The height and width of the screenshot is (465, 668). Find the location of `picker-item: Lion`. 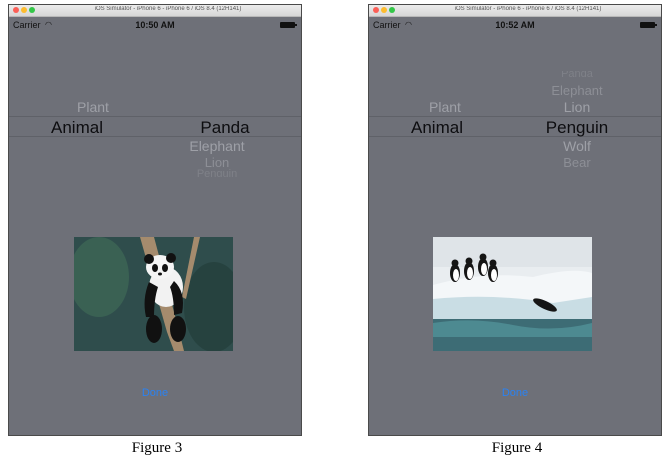

picker-item: Lion is located at coordinates (577, 107).